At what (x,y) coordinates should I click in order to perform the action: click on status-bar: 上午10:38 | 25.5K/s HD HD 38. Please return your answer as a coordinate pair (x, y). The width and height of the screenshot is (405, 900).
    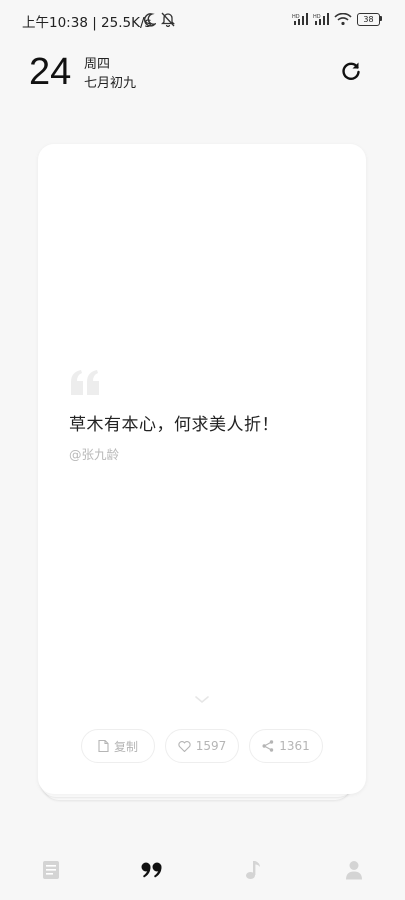
    Looking at the image, I should click on (202, 20).